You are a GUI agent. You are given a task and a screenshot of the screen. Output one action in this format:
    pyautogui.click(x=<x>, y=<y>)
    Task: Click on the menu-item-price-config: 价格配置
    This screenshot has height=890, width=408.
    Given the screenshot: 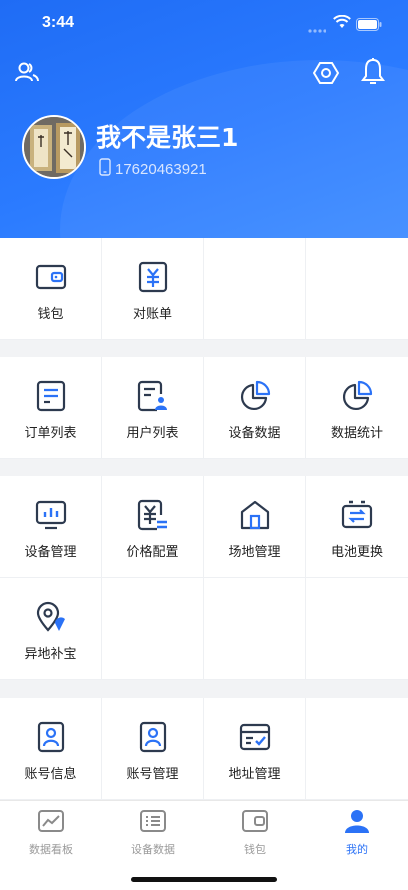 What is the action you would take?
    pyautogui.click(x=153, y=527)
    